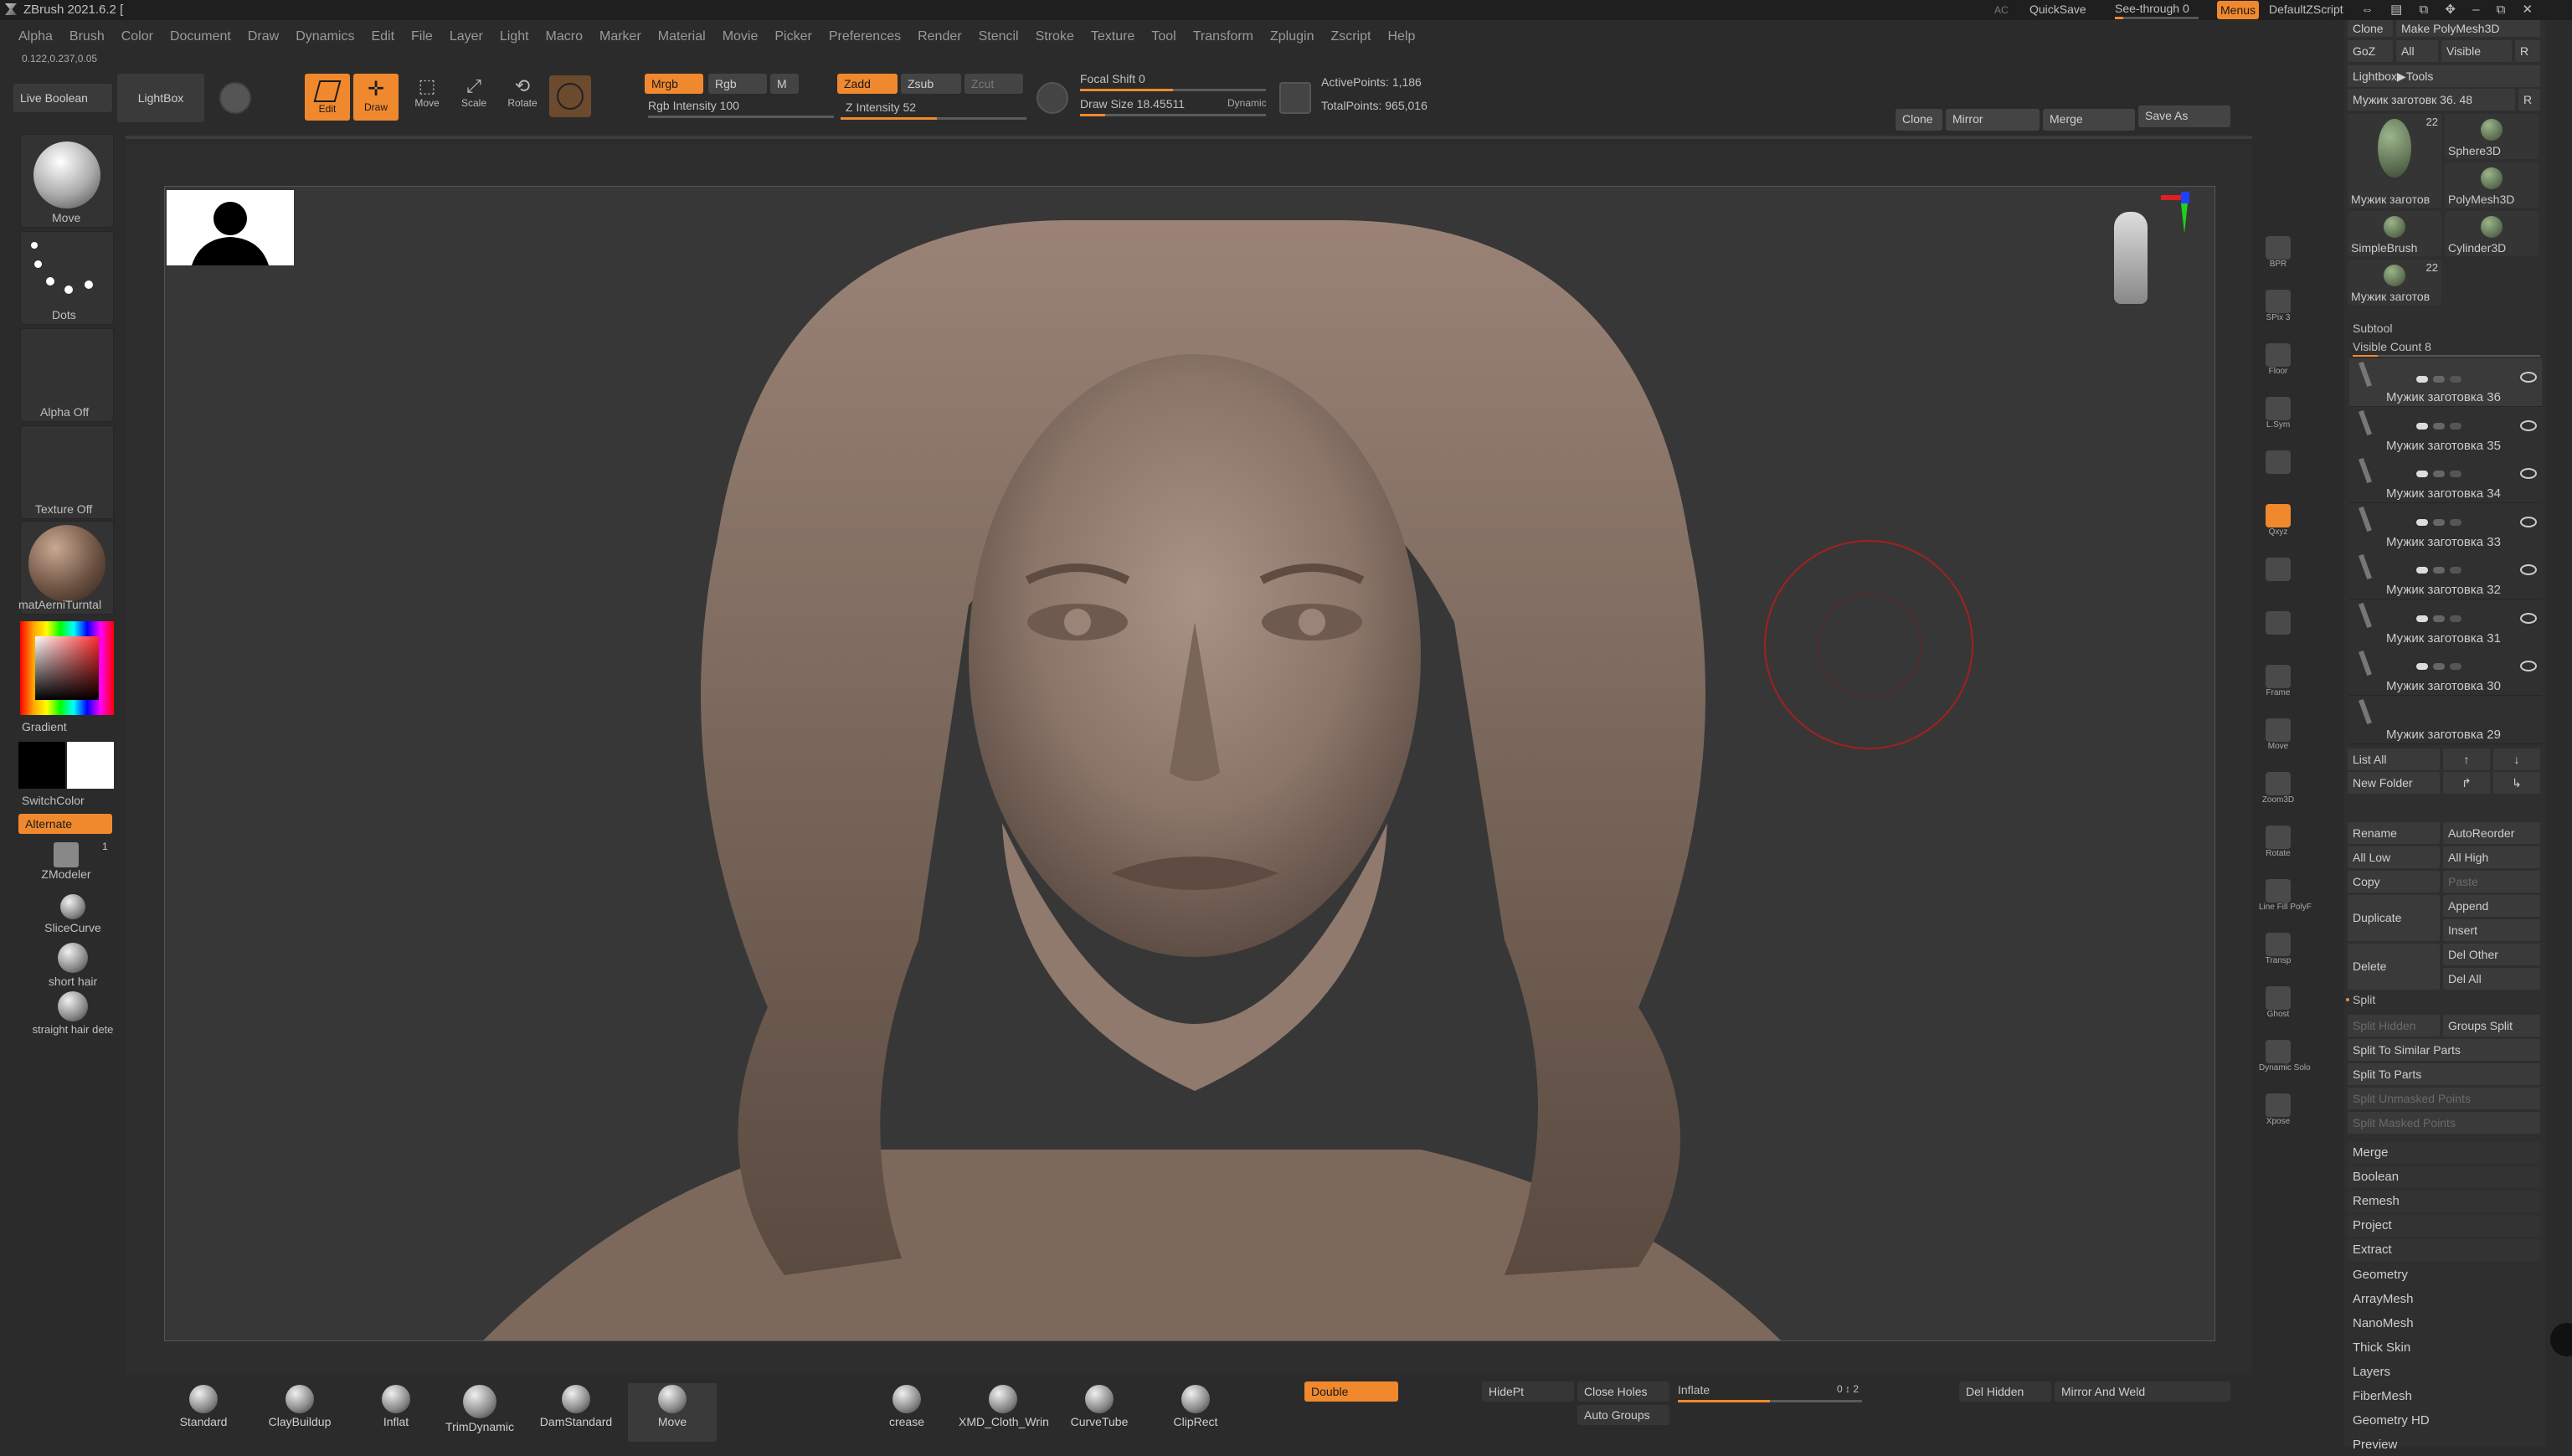 Image resolution: width=2572 pixels, height=1456 pixels. I want to click on brush-curvetube: CurveTube, so click(1100, 1412).